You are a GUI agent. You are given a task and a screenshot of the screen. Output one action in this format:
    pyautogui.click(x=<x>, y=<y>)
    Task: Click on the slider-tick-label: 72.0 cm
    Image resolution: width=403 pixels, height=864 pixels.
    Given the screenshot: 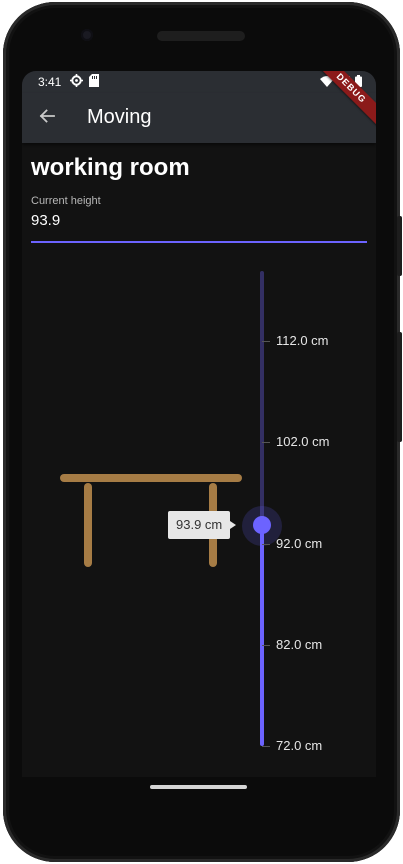 What is the action you would take?
    pyautogui.click(x=299, y=745)
    